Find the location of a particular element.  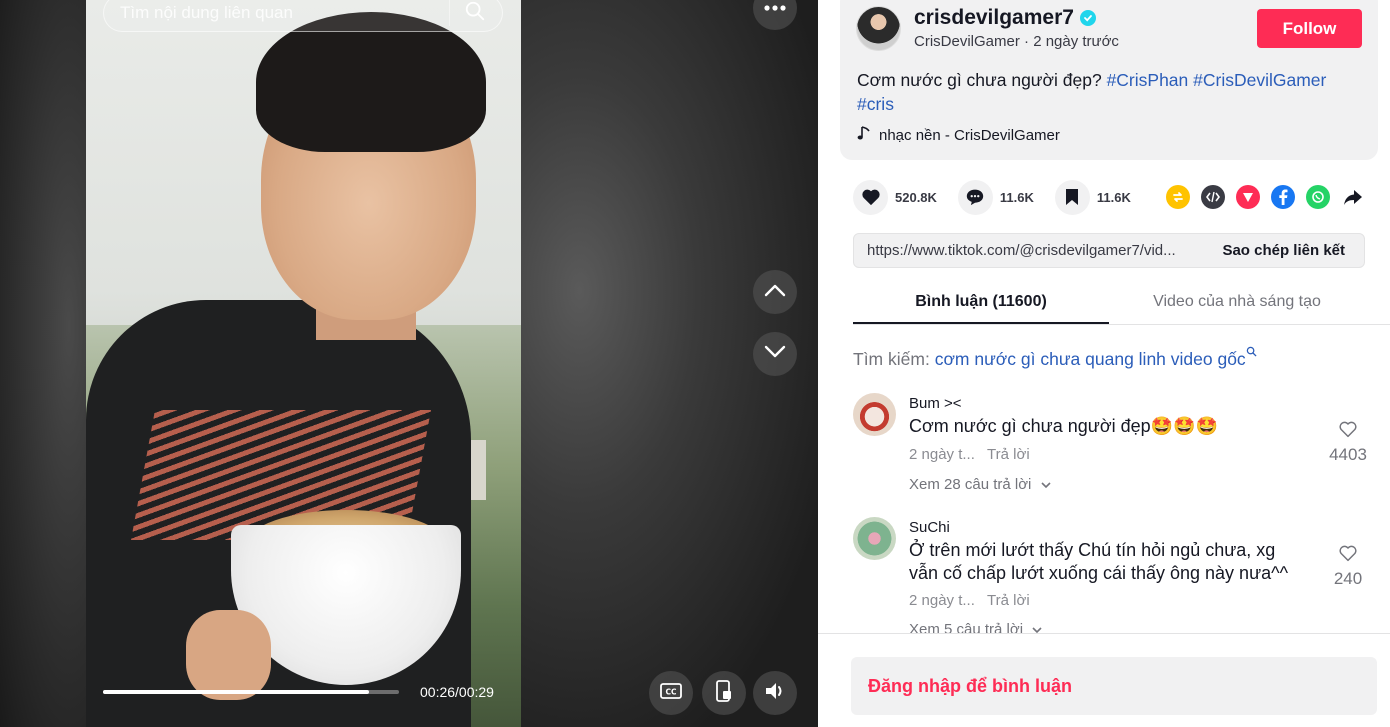

hashtag-cris: #cris is located at coordinates (875, 104).